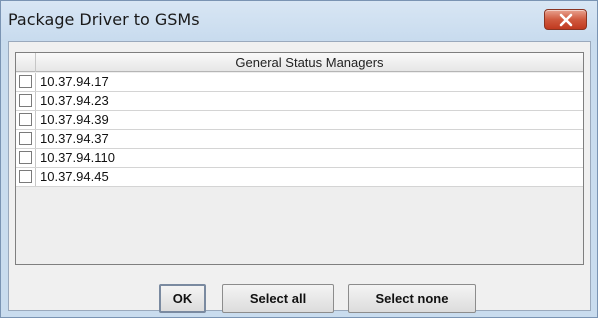 This screenshot has height=318, width=598. What do you see at coordinates (74, 176) in the screenshot?
I see `gsm-ip: 10.37.94.45` at bounding box center [74, 176].